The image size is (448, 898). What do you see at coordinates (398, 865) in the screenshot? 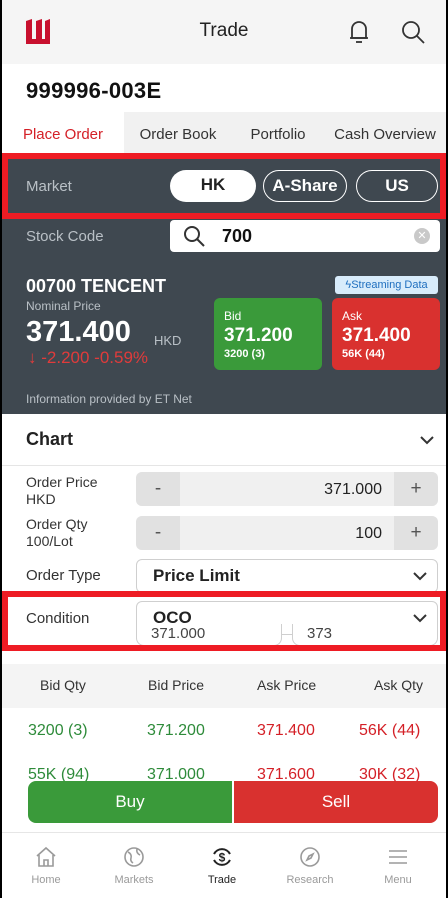
I see `nav-menu: Menu` at bounding box center [398, 865].